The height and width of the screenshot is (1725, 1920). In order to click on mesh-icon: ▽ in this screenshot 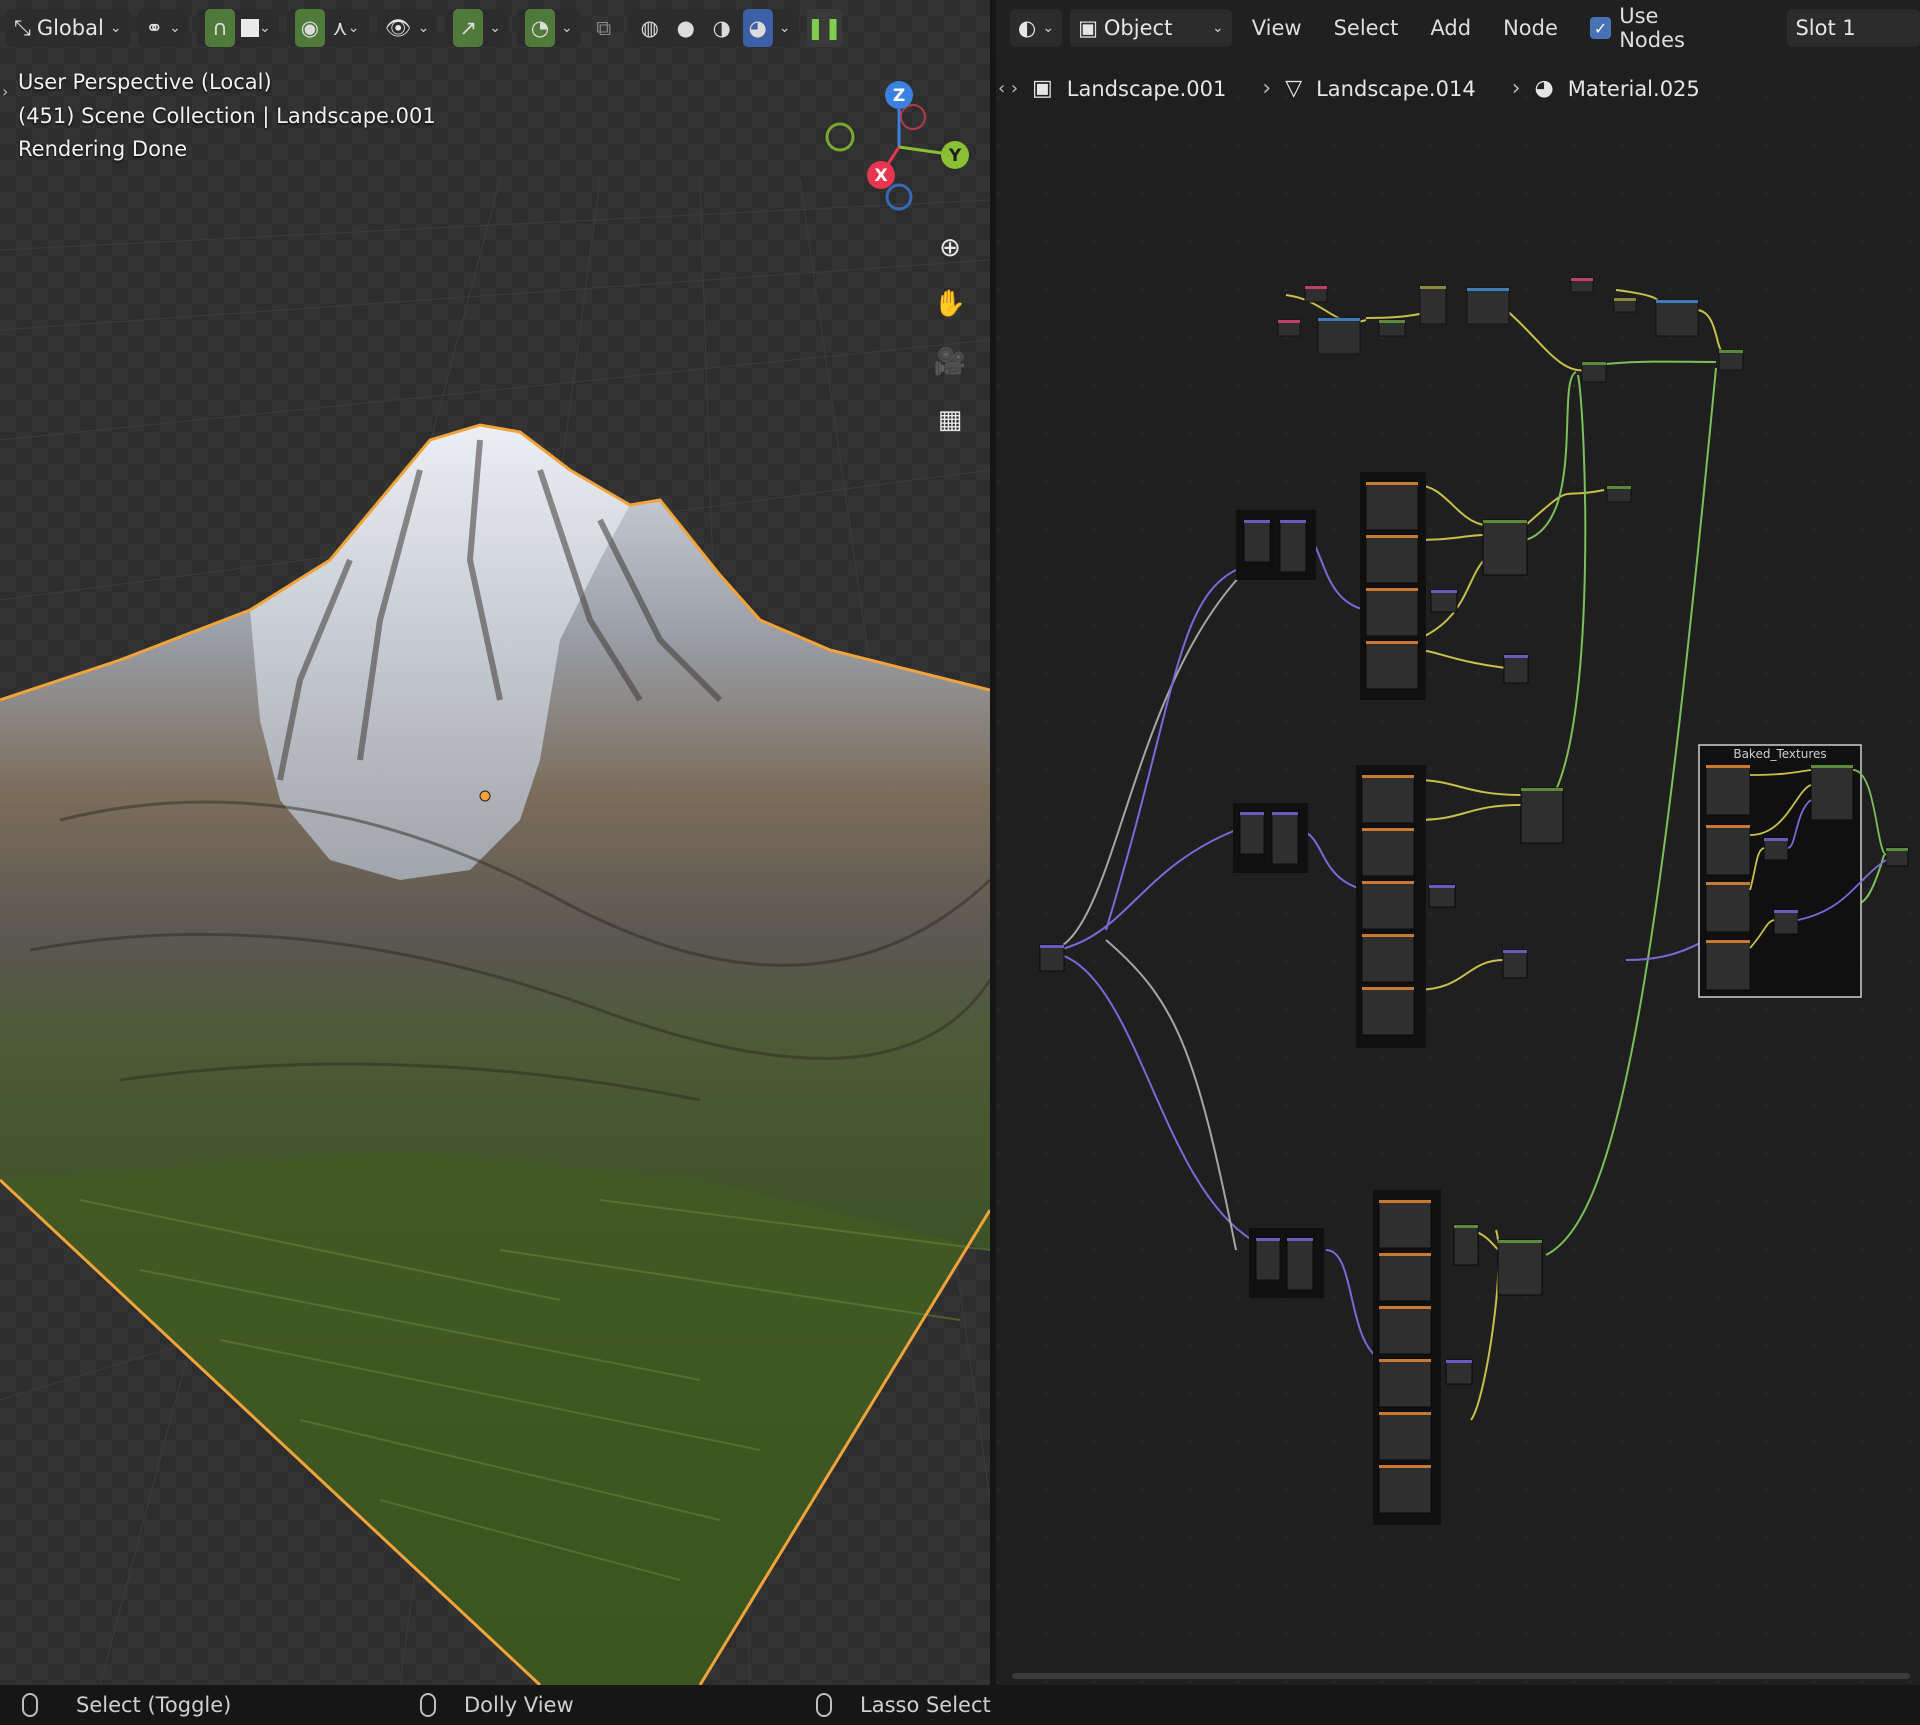, I will do `click(1294, 88)`.